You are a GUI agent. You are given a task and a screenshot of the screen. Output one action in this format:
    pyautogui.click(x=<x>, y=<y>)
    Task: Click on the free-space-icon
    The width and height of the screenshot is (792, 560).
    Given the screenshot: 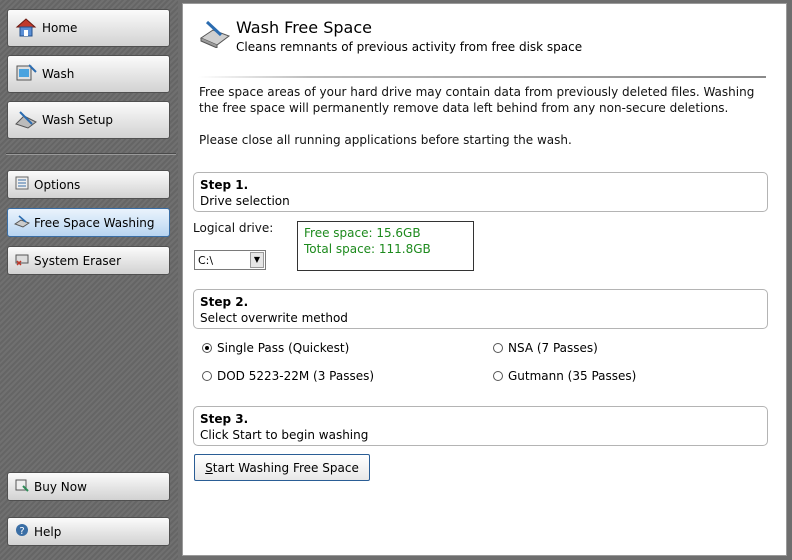 What is the action you would take?
    pyautogui.click(x=22, y=222)
    